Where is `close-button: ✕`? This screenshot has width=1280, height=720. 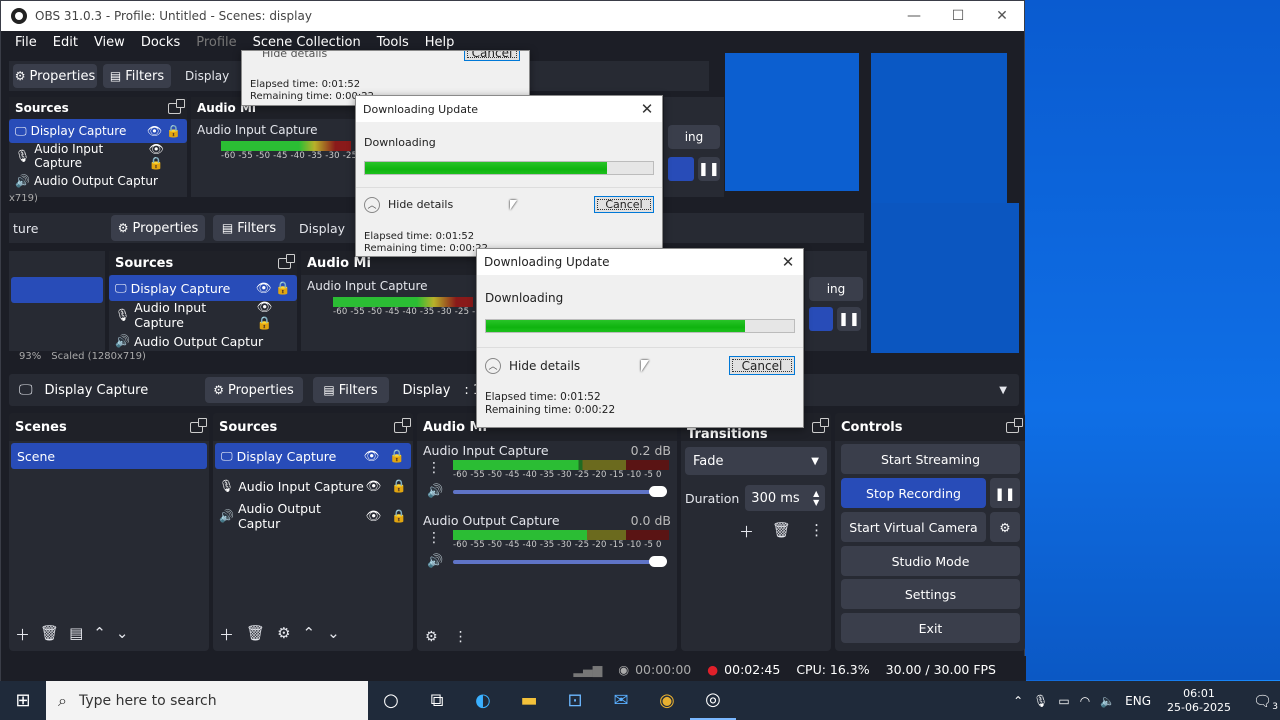 close-button: ✕ is located at coordinates (1002, 16).